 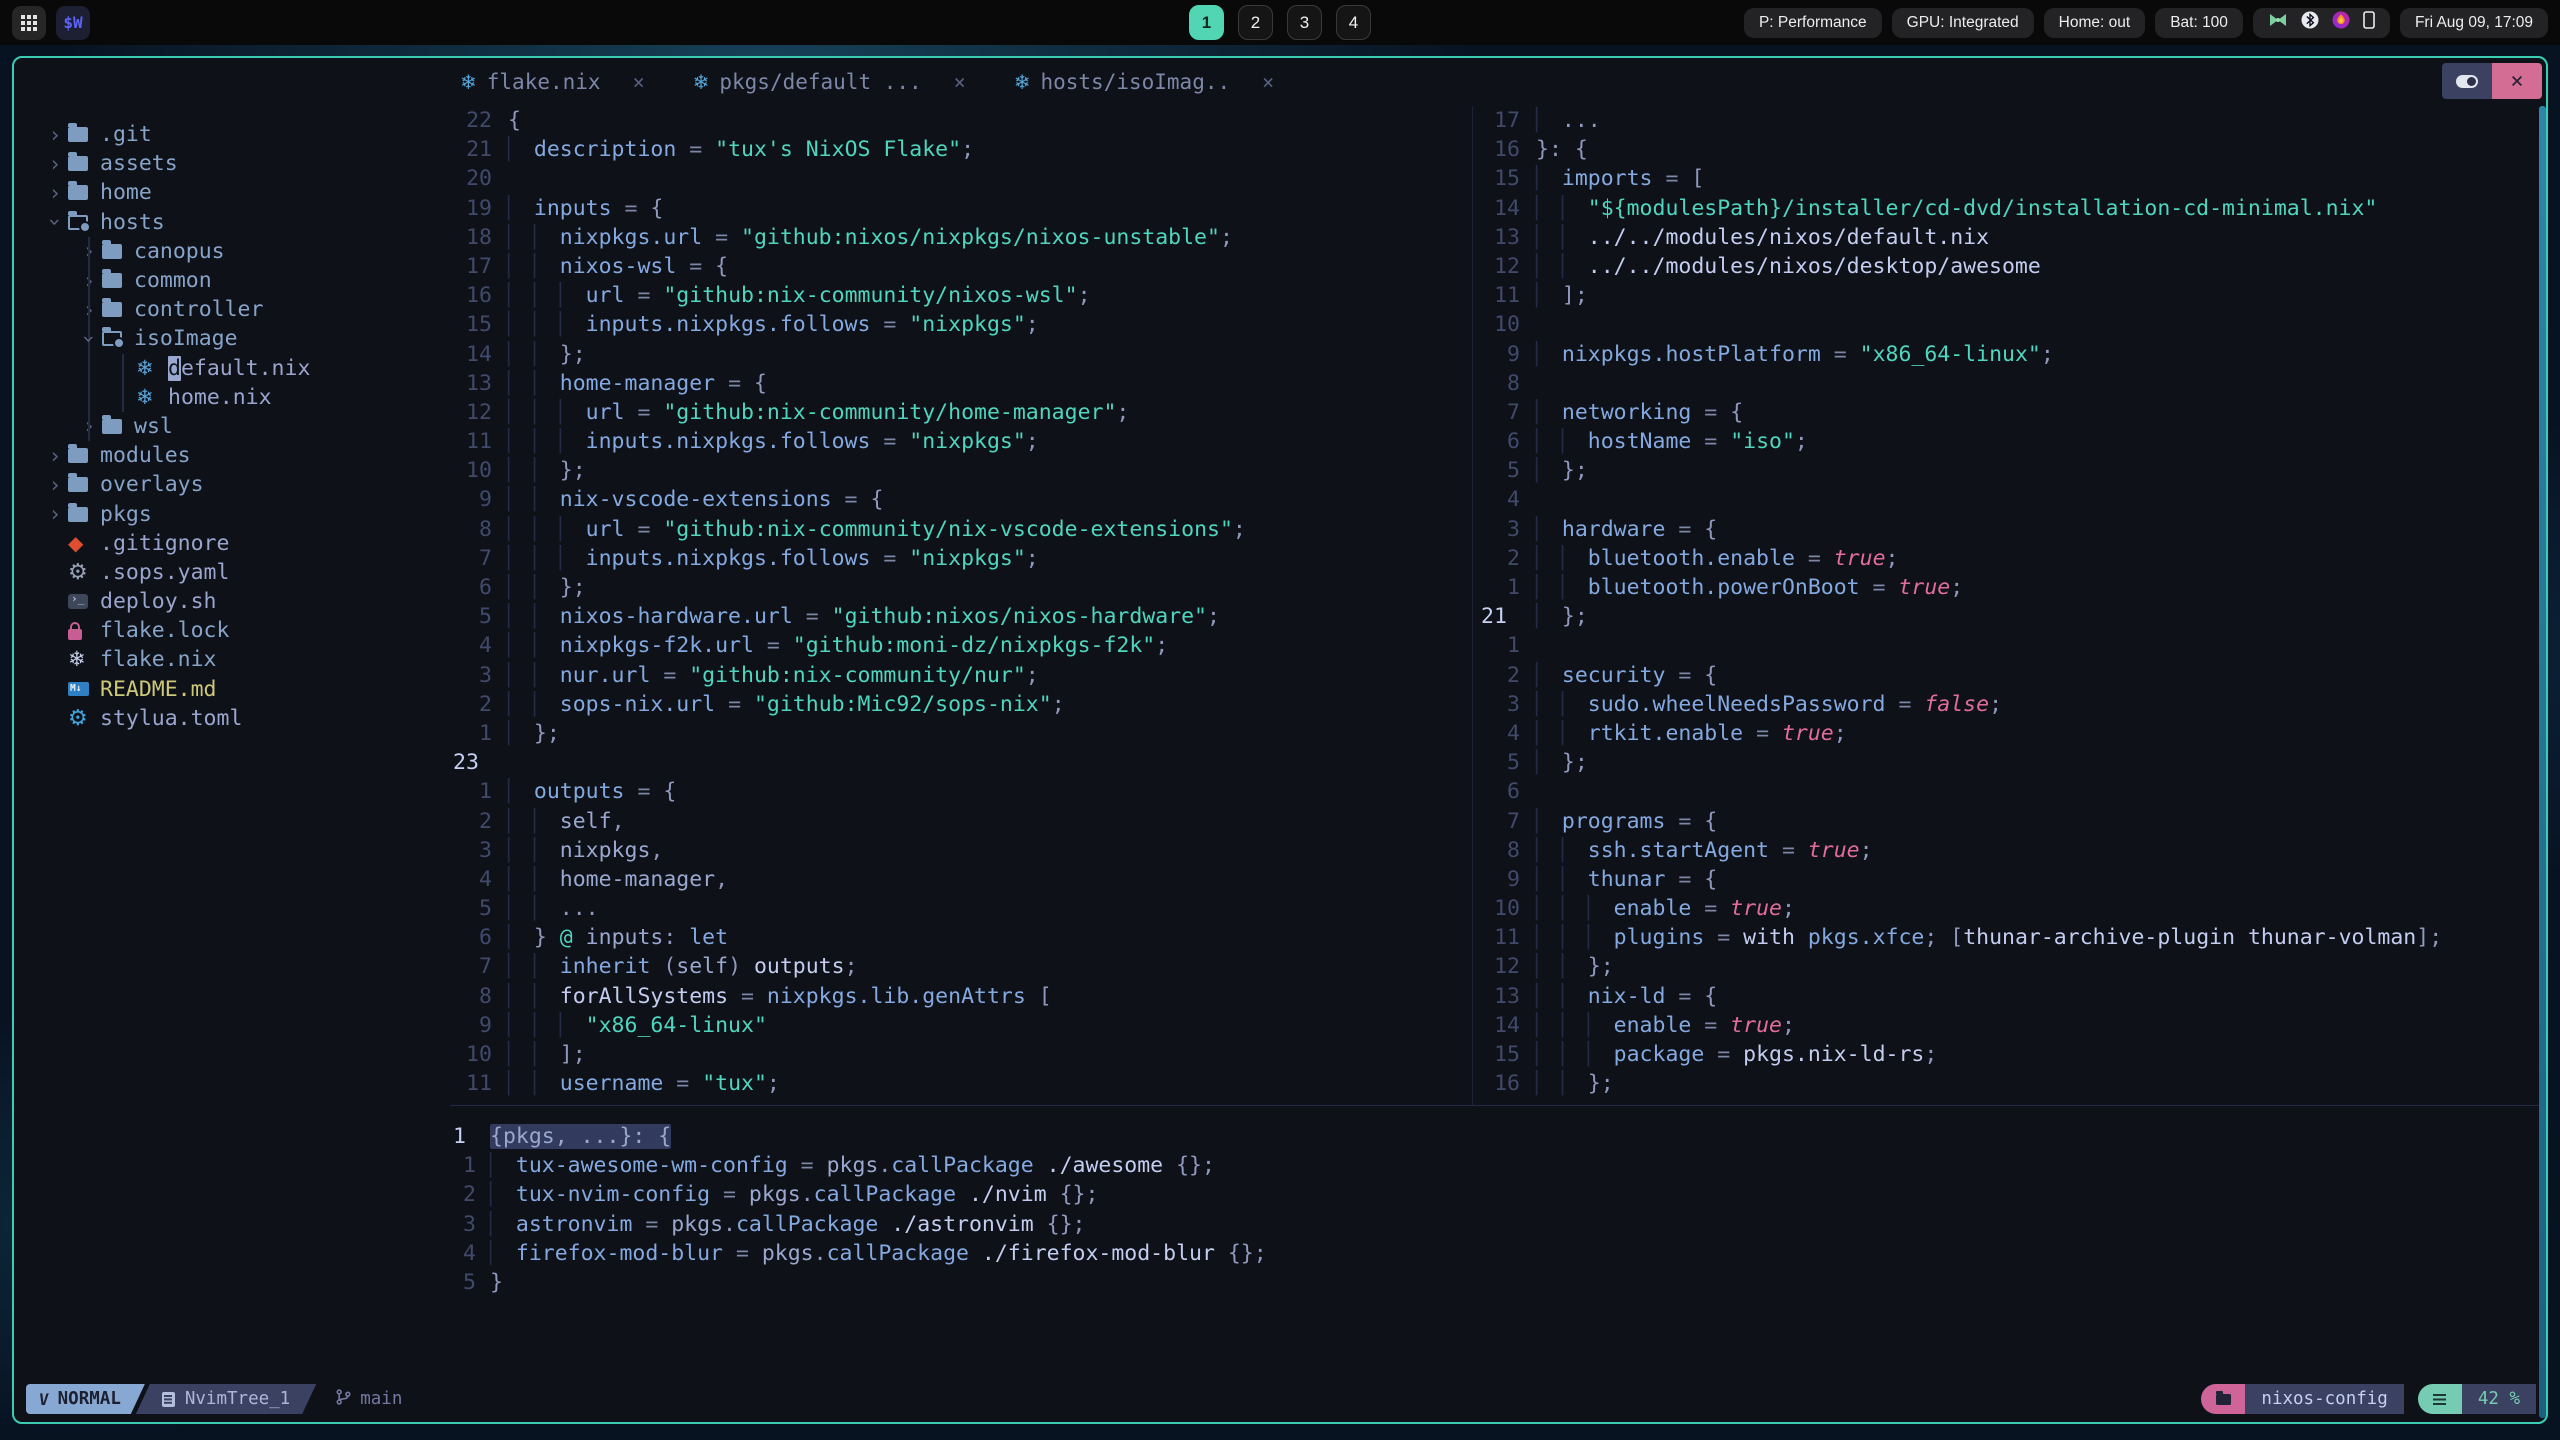 What do you see at coordinates (232, 572) in the screenshot?
I see `tree-item-.sops.yaml: .sops.yaml` at bounding box center [232, 572].